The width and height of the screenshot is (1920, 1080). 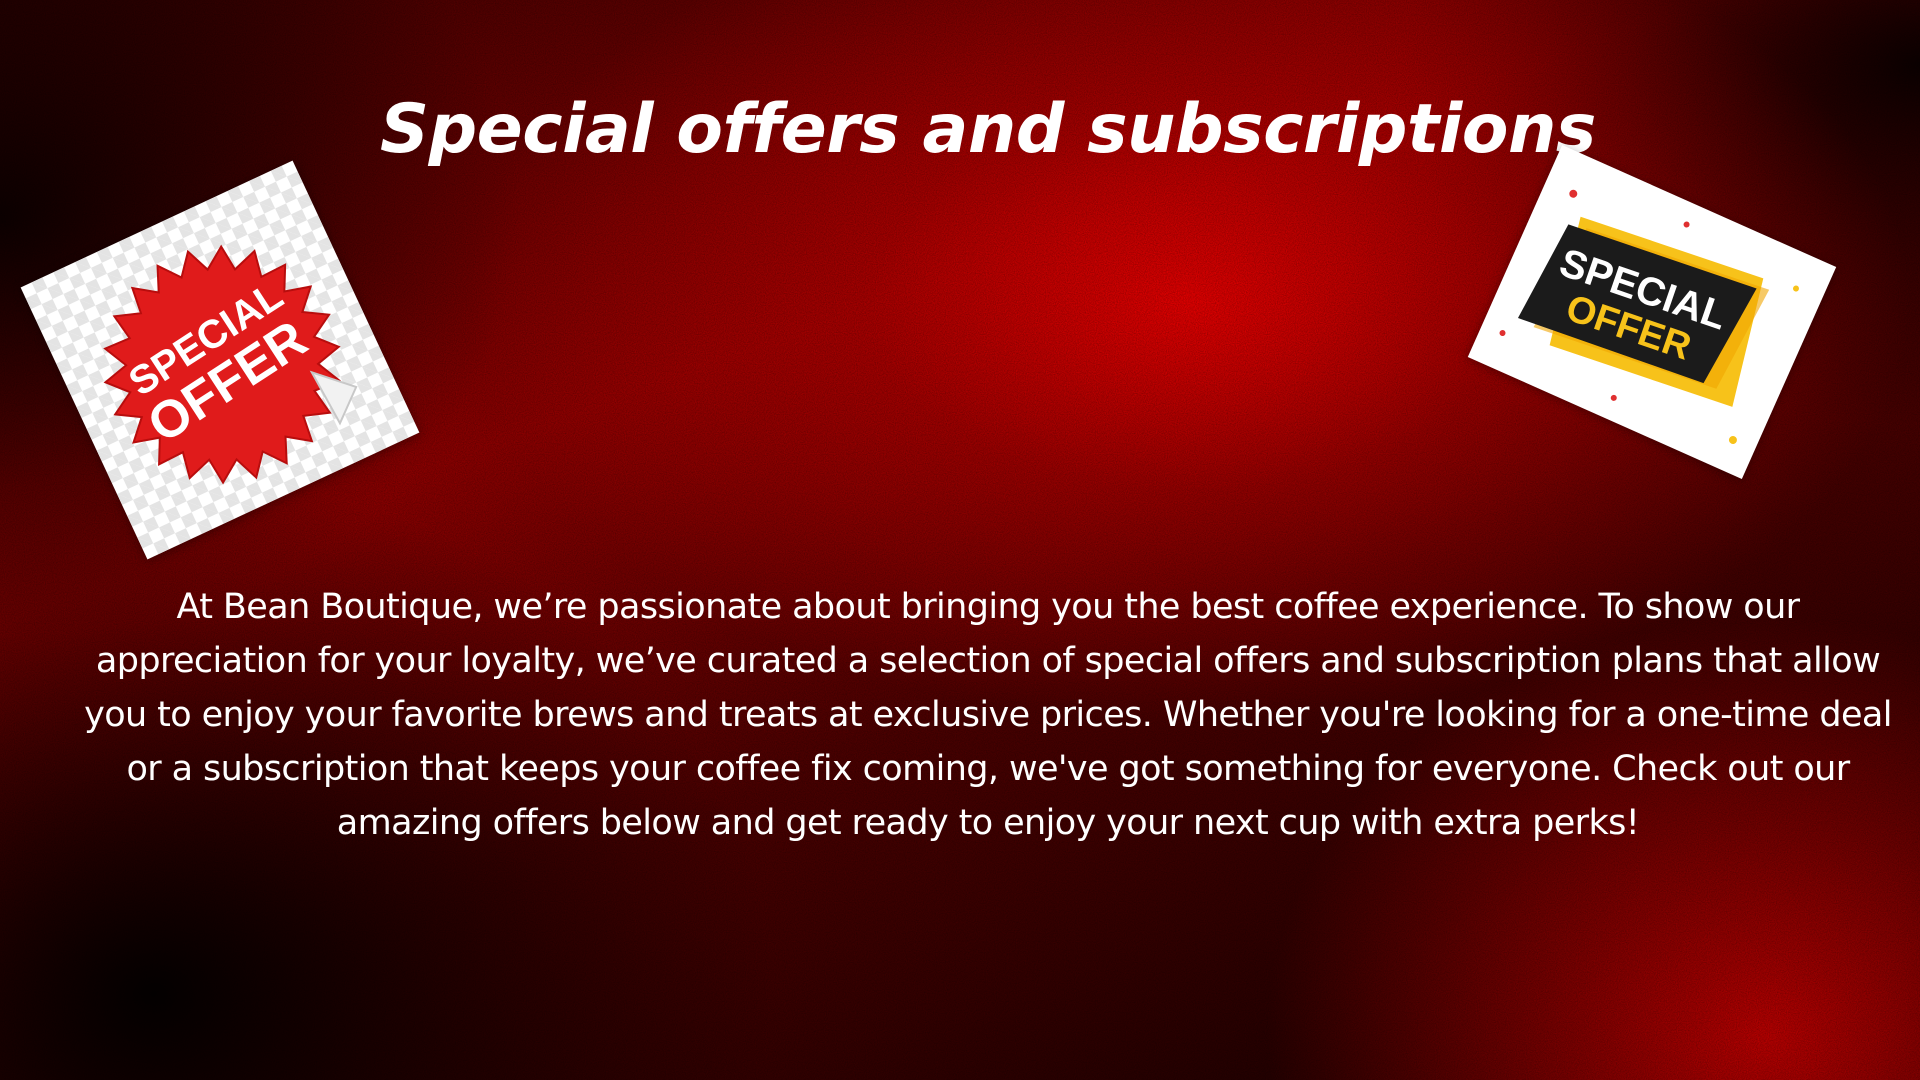 I want to click on special-offer-sticker-left: SPECIAL OFFER, so click(x=220, y=360).